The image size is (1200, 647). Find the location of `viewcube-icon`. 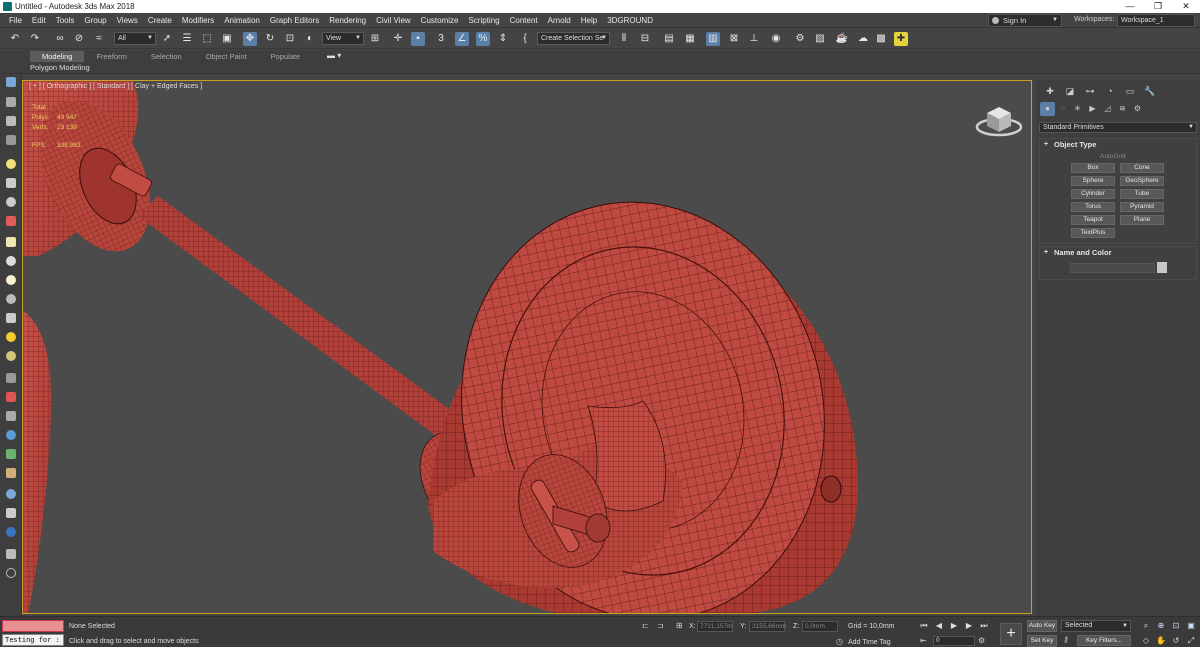

viewcube-icon is located at coordinates (999, 119).